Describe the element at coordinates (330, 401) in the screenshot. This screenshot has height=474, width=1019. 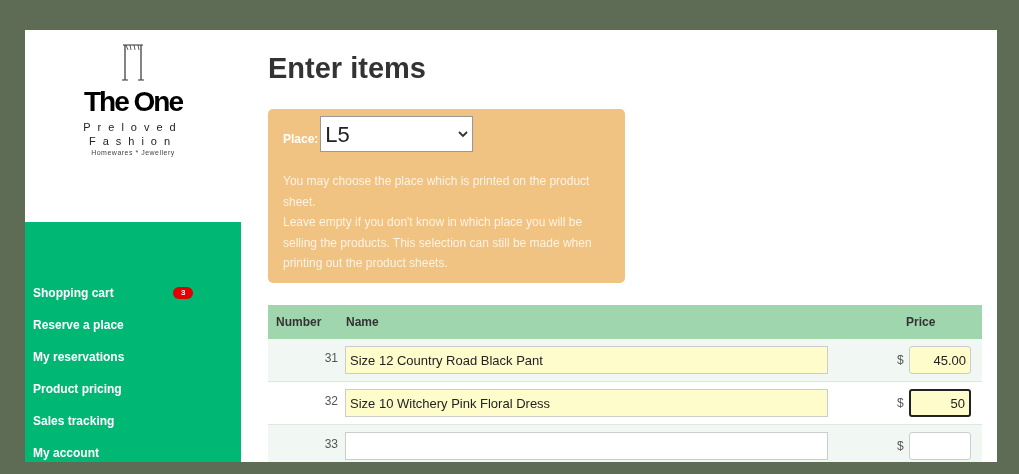
I see `row-number: 32` at that location.